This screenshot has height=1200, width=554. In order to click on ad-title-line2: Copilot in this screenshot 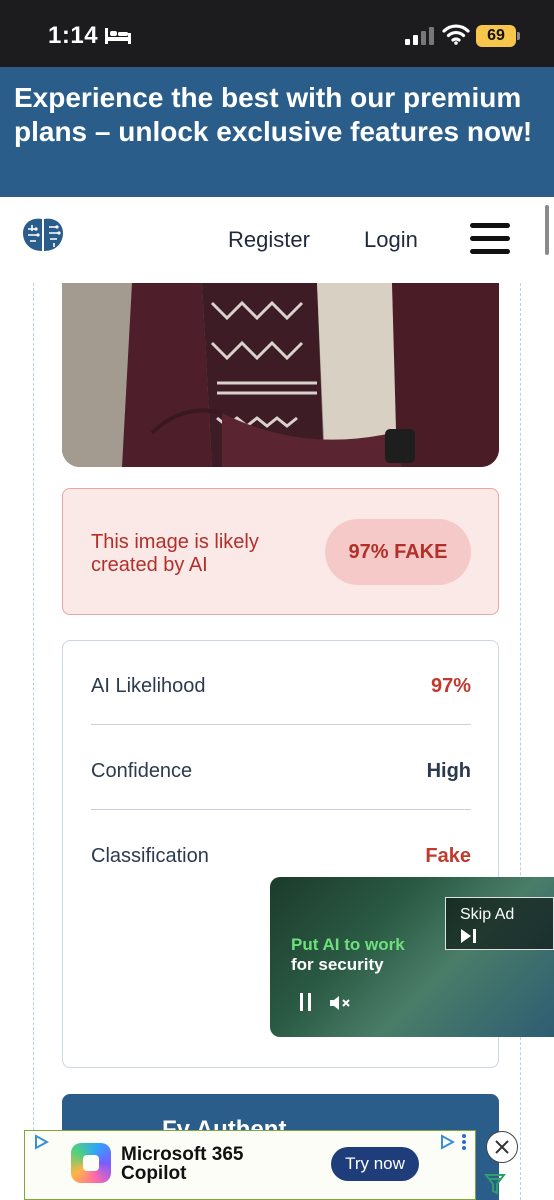, I will do `click(154, 1173)`.